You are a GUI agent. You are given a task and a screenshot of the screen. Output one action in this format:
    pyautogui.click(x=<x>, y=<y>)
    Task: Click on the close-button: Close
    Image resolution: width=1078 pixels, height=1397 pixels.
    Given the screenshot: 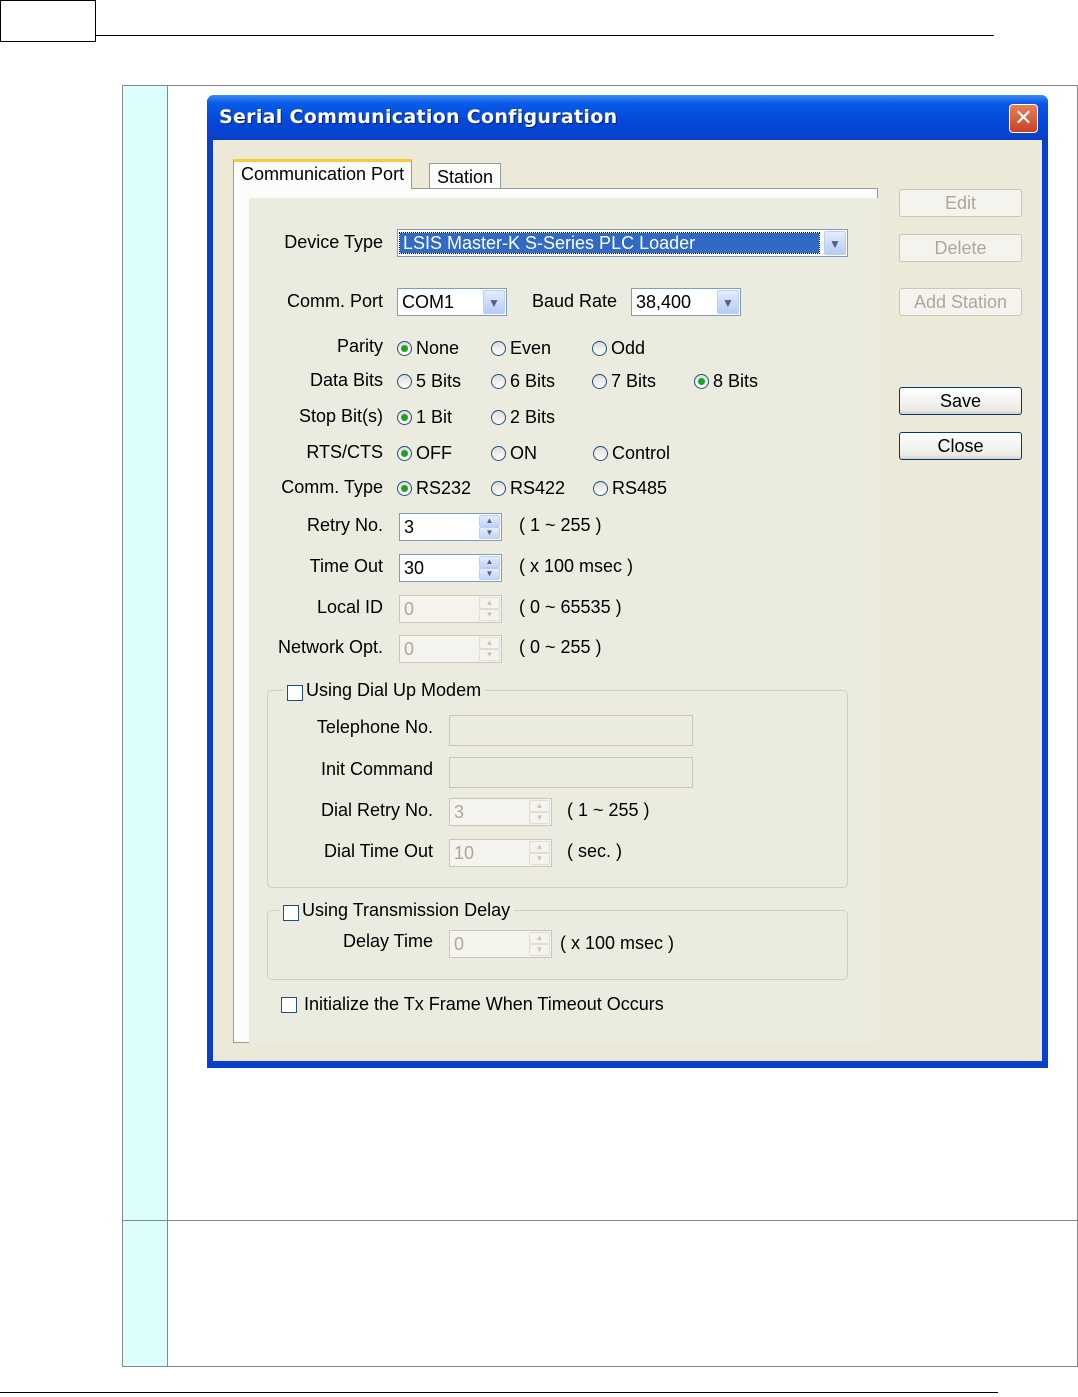 What is the action you would take?
    pyautogui.click(x=960, y=446)
    